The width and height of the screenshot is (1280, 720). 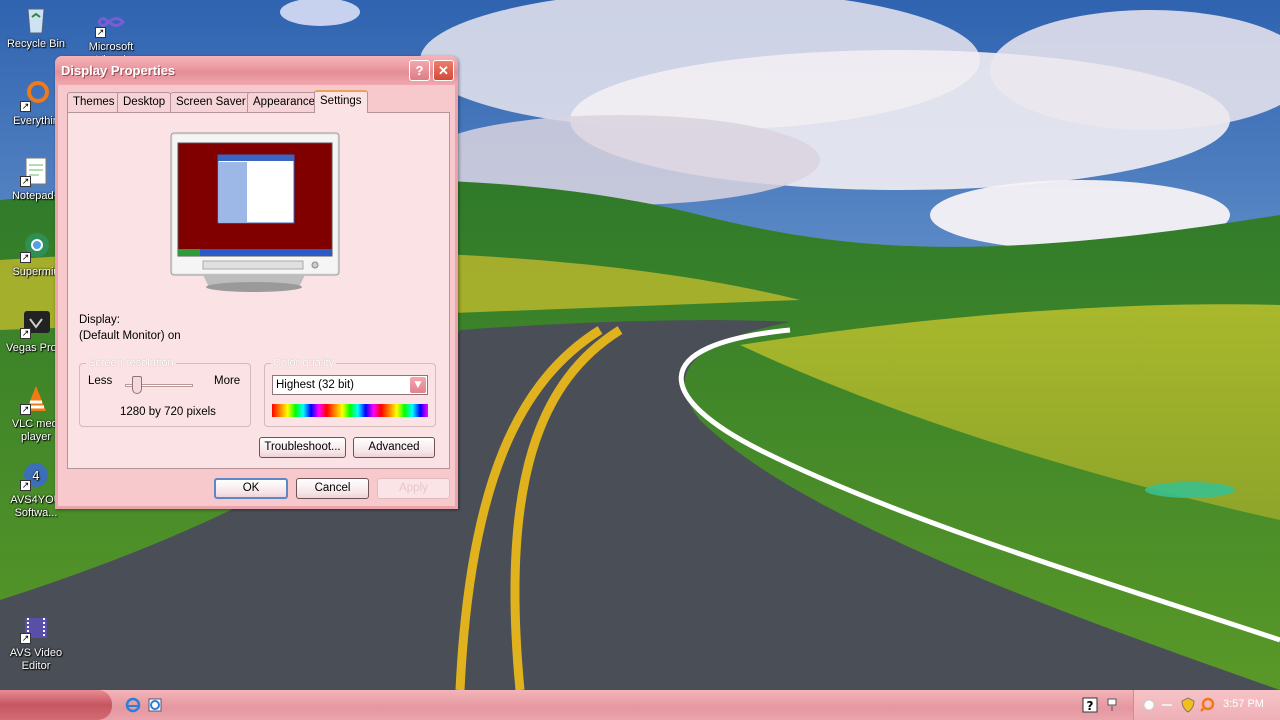 I want to click on everything-search-icon: ↗, so click(x=36, y=96).